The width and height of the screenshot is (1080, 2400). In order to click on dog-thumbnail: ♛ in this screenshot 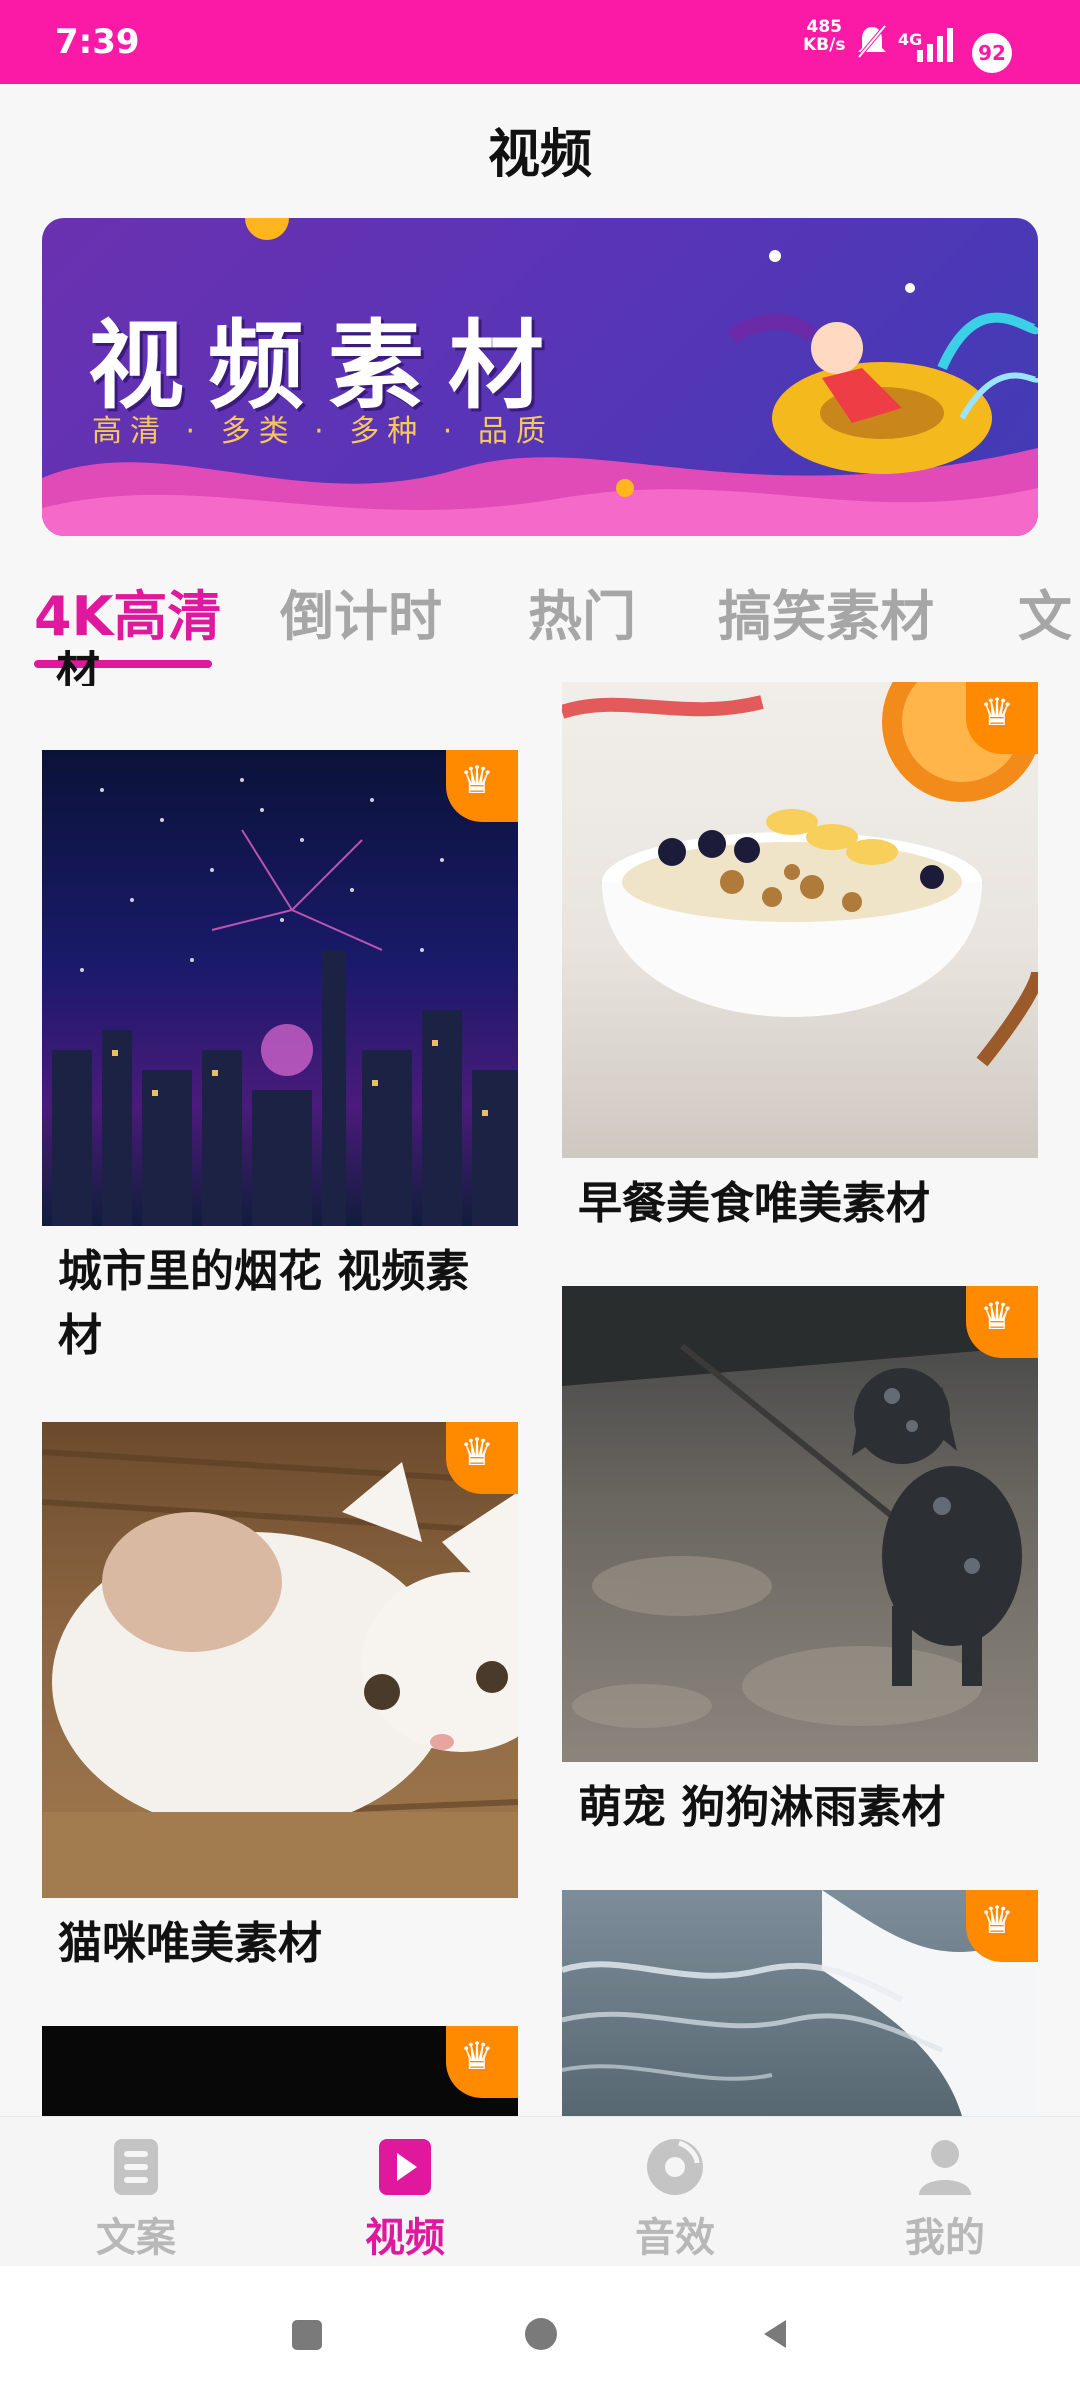, I will do `click(800, 1524)`.